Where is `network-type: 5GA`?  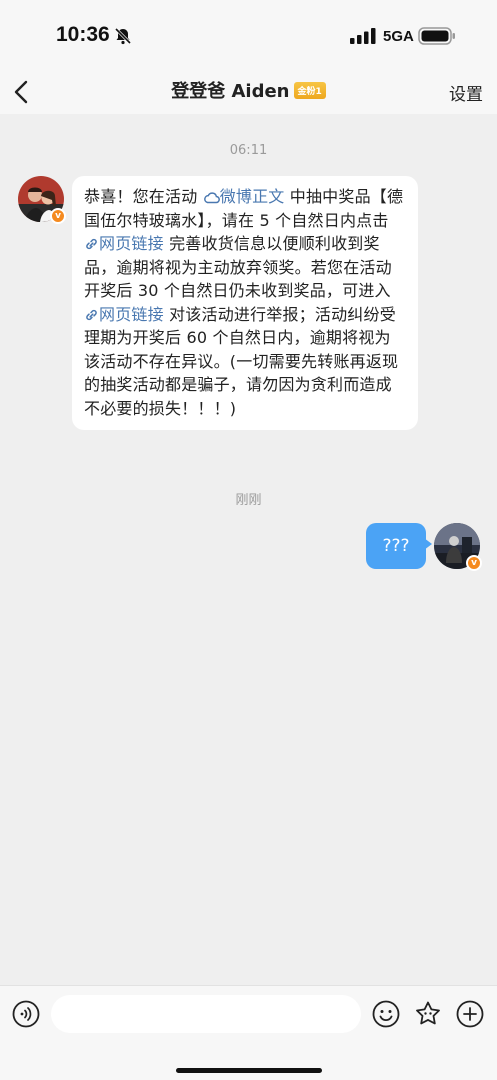 network-type: 5GA is located at coordinates (398, 36).